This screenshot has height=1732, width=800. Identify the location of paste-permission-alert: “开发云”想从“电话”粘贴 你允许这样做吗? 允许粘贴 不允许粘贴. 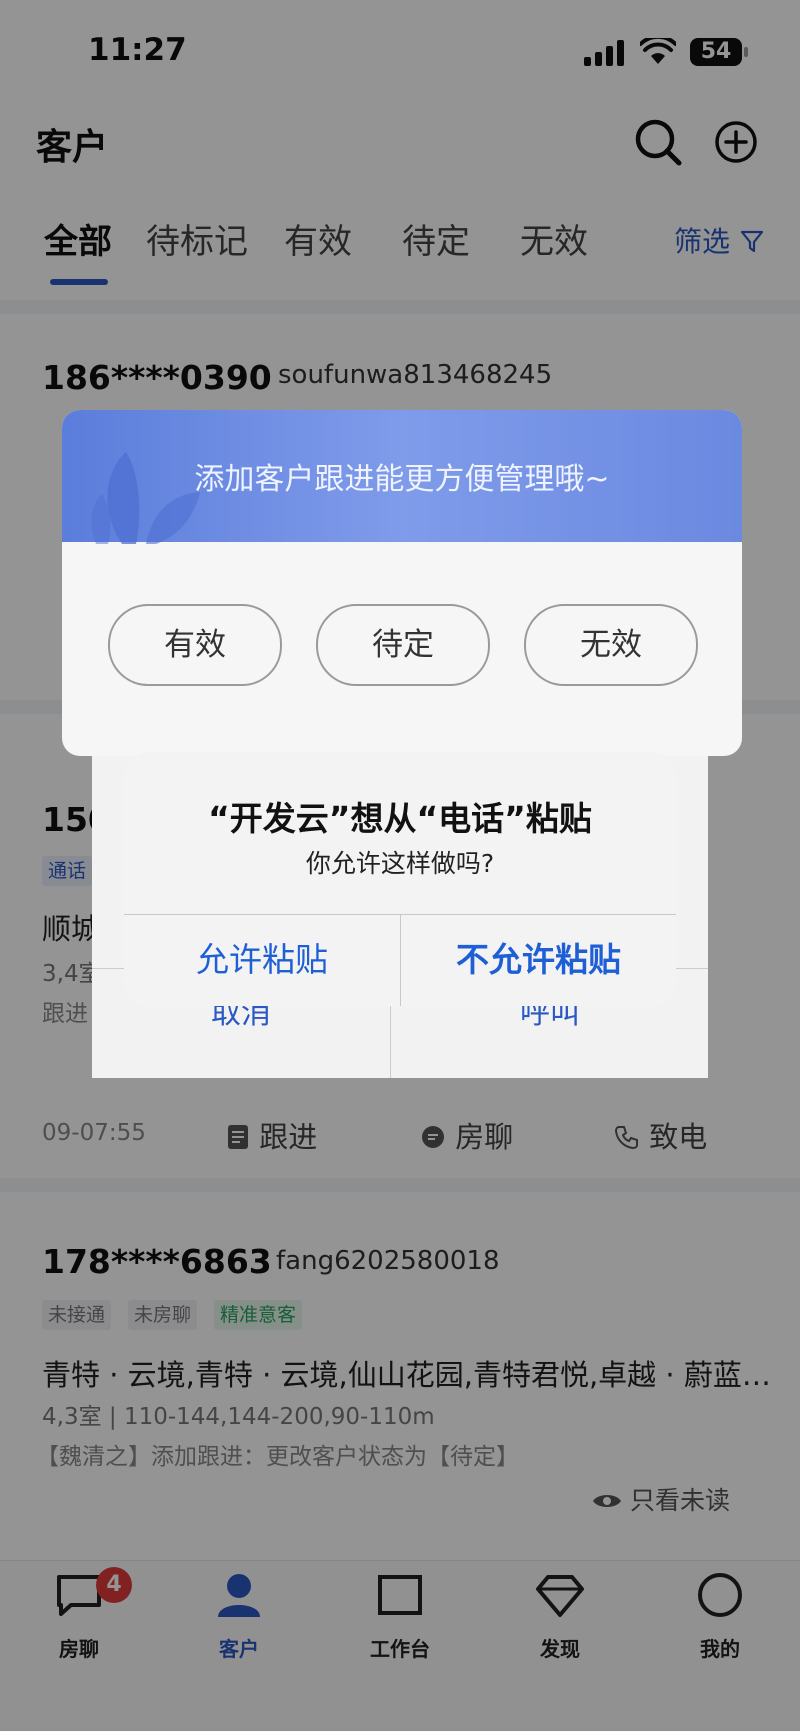
(400, 879).